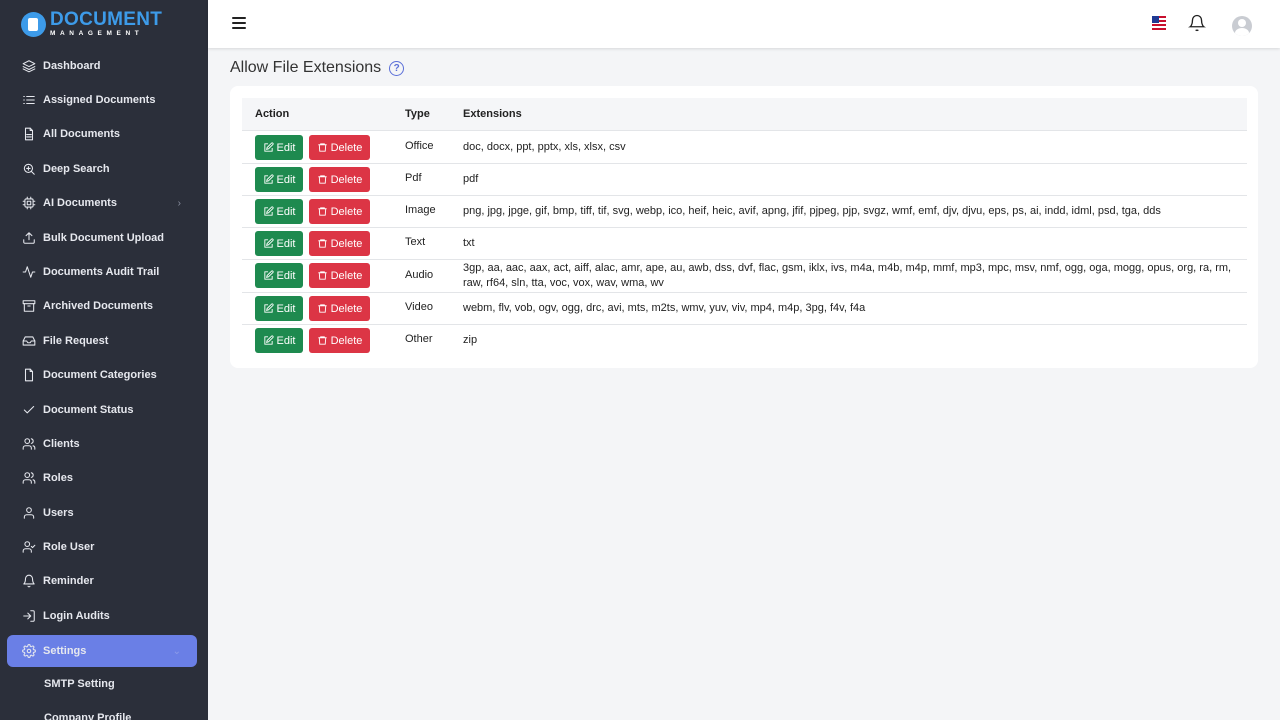 This screenshot has width=1280, height=720. Describe the element at coordinates (102, 444) in the screenshot. I see `sidebar-item-clients: Clients` at that location.